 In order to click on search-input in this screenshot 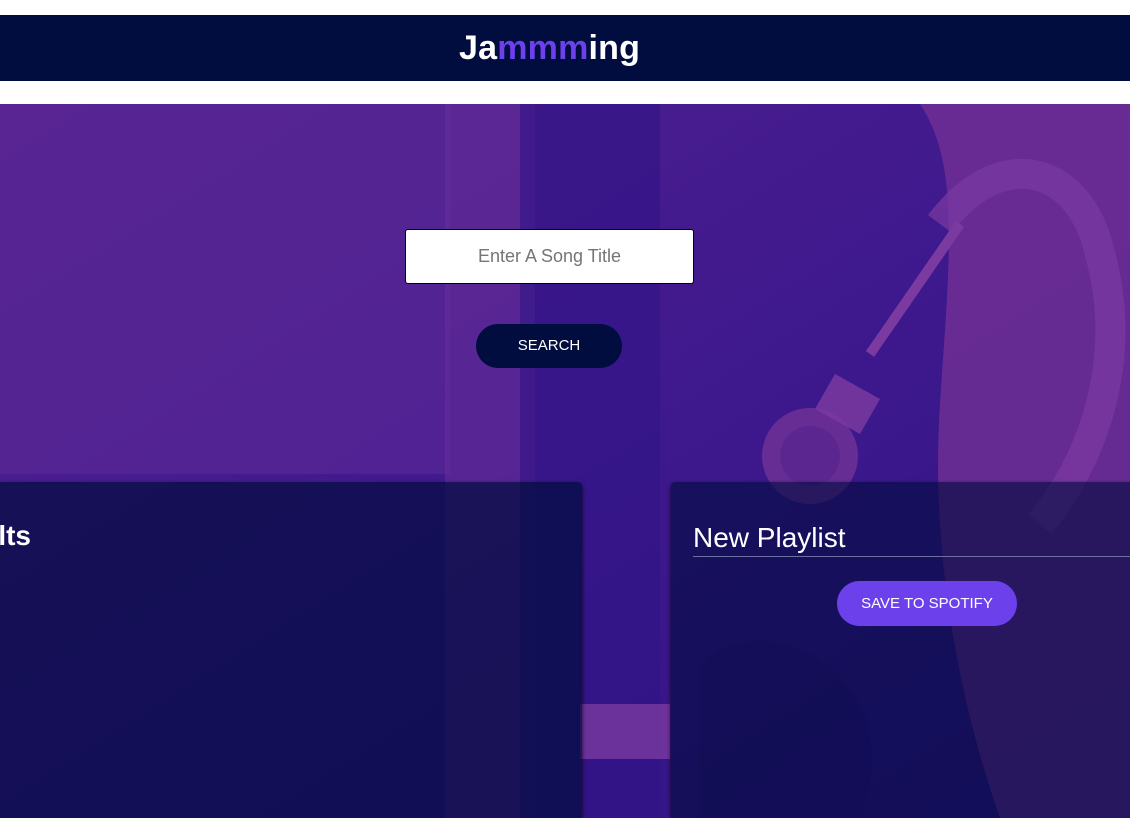, I will do `click(549, 256)`.